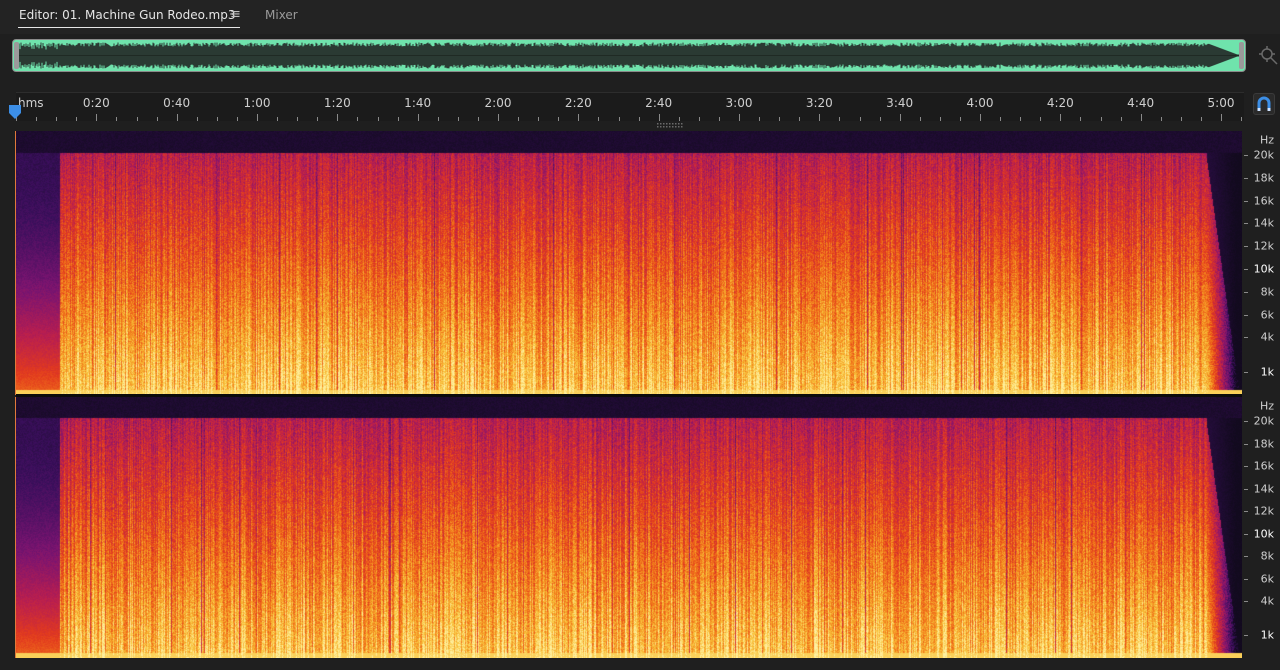  I want to click on playhead-line, so click(15, 527).